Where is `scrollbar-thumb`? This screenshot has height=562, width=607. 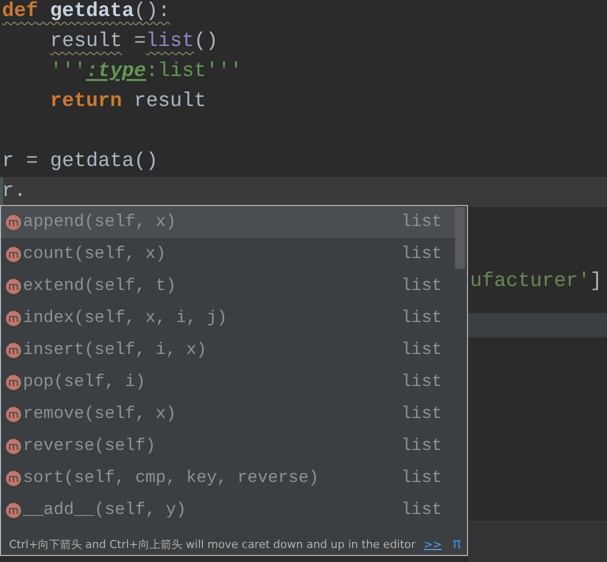
scrollbar-thumb is located at coordinates (460, 238).